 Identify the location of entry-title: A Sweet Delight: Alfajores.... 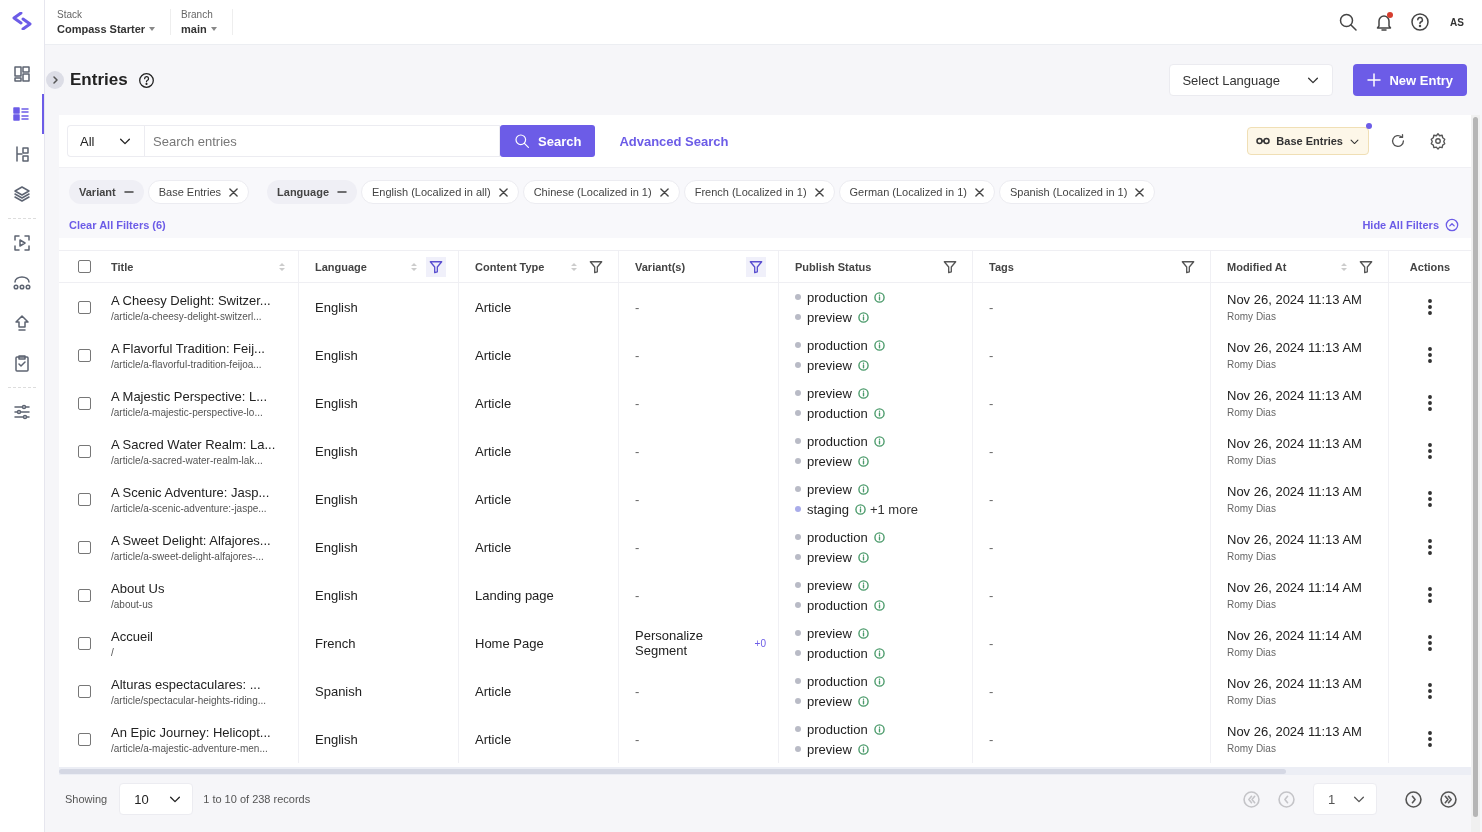
(191, 540).